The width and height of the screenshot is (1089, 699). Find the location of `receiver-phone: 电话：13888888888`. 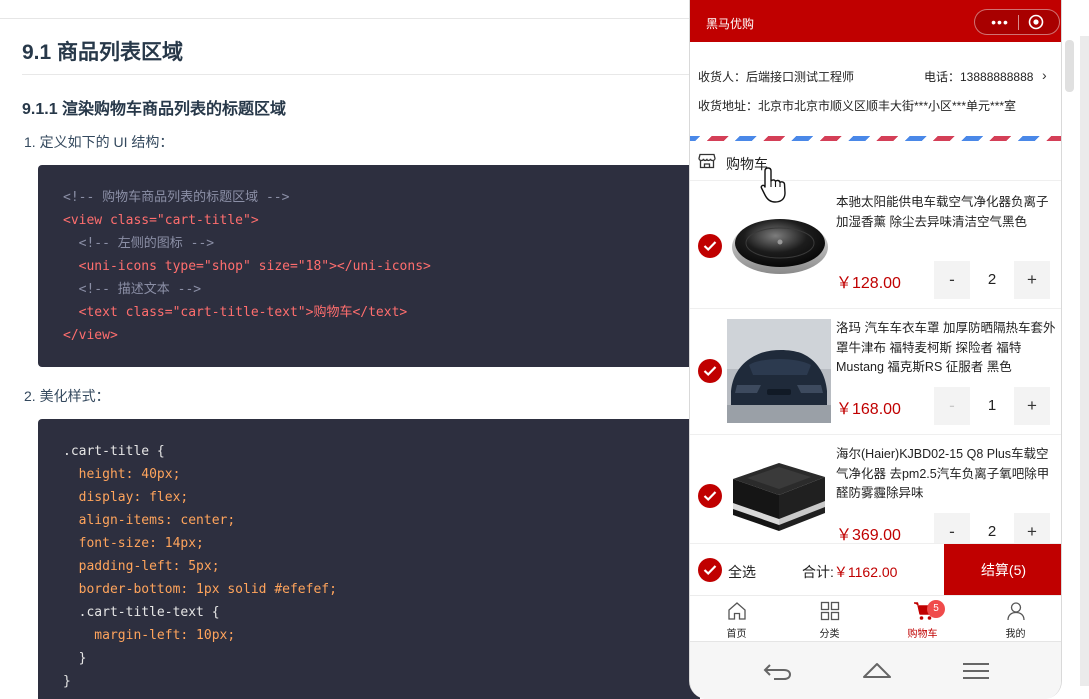

receiver-phone: 电话：13888888888 is located at coordinates (979, 77).